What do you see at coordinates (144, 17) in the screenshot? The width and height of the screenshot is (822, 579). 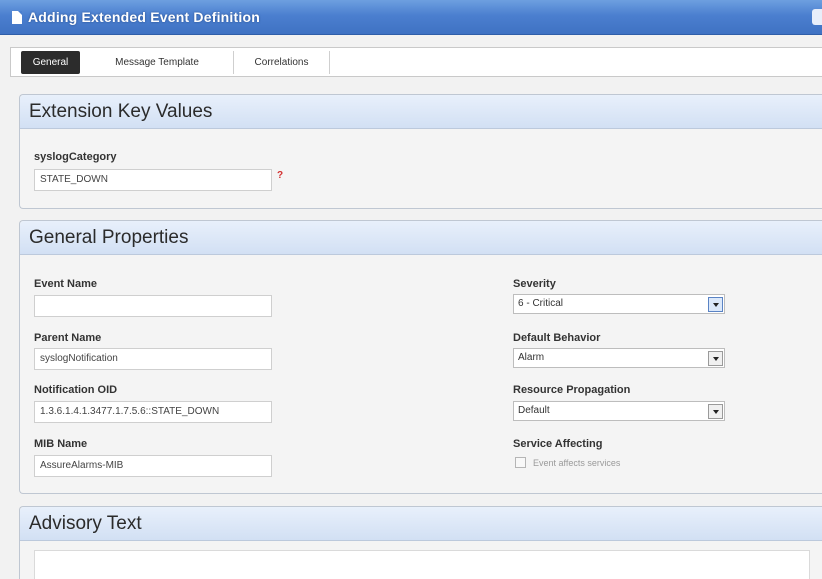 I see `window-title: Adding Extended Event Definition` at bounding box center [144, 17].